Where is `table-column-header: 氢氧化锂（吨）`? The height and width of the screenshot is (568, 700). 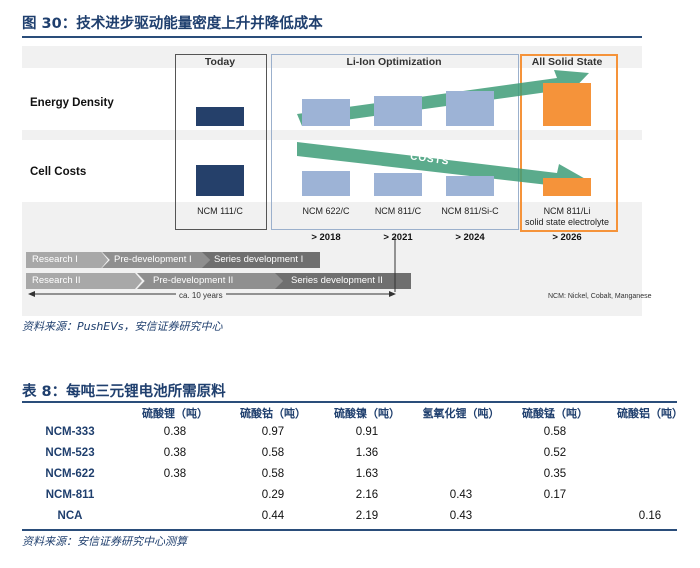
table-column-header: 氢氧化锂（吨） is located at coordinates (461, 413).